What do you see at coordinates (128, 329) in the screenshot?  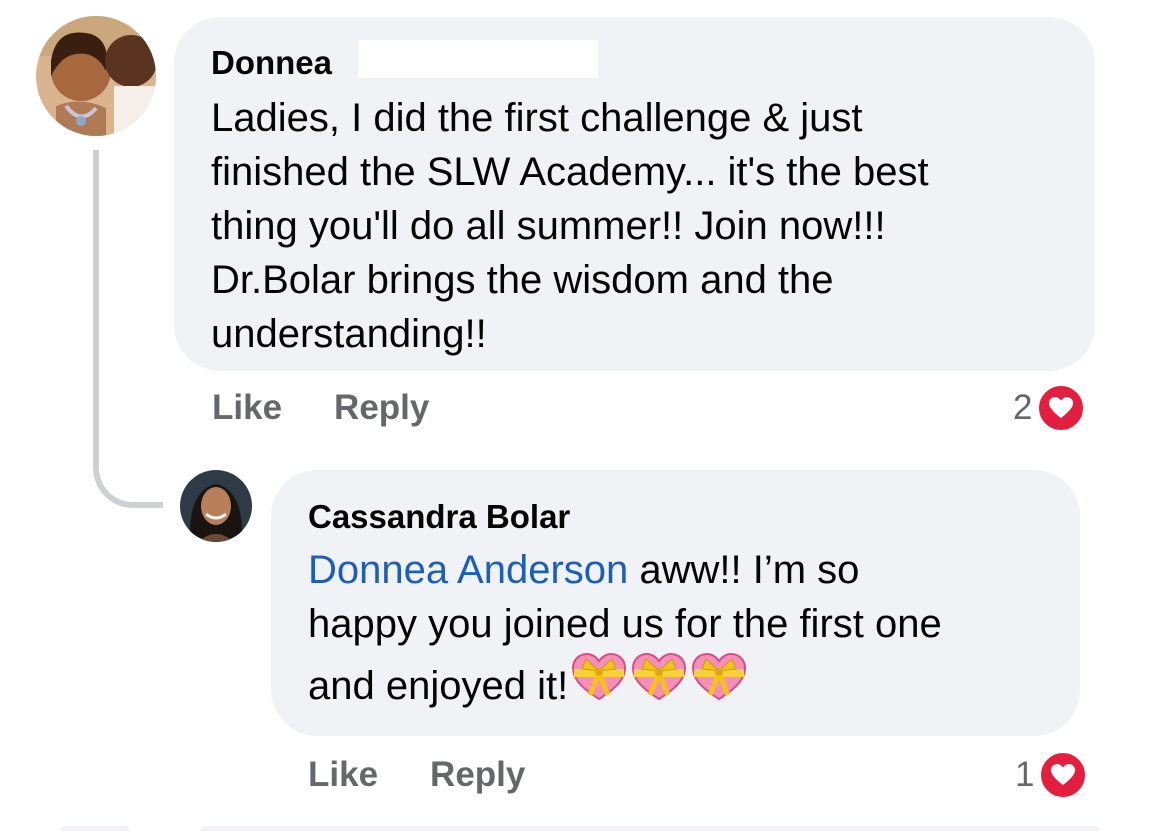 I see `thread-connector-line` at bounding box center [128, 329].